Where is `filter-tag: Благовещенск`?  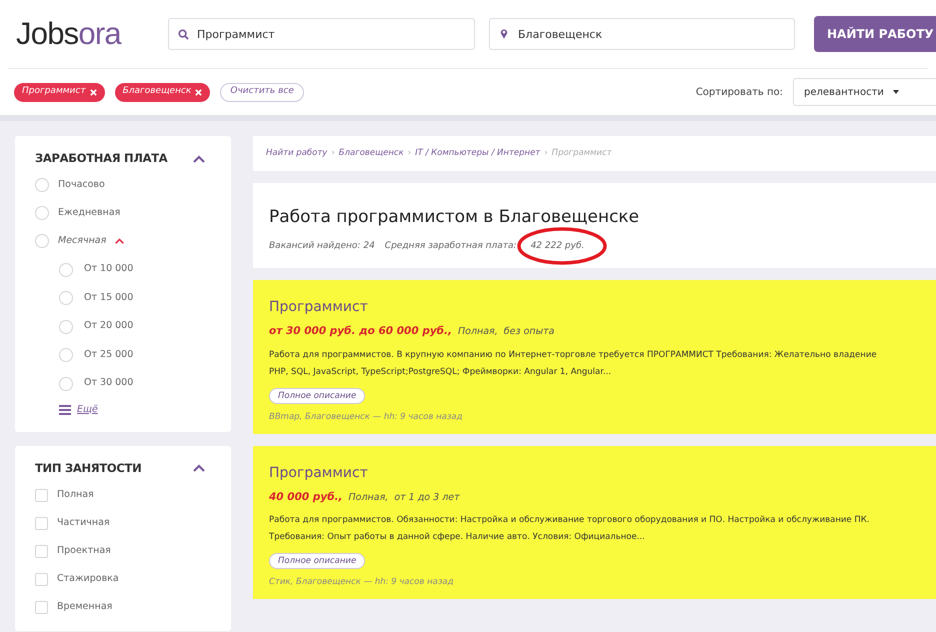
filter-tag: Благовещенск is located at coordinates (162, 92).